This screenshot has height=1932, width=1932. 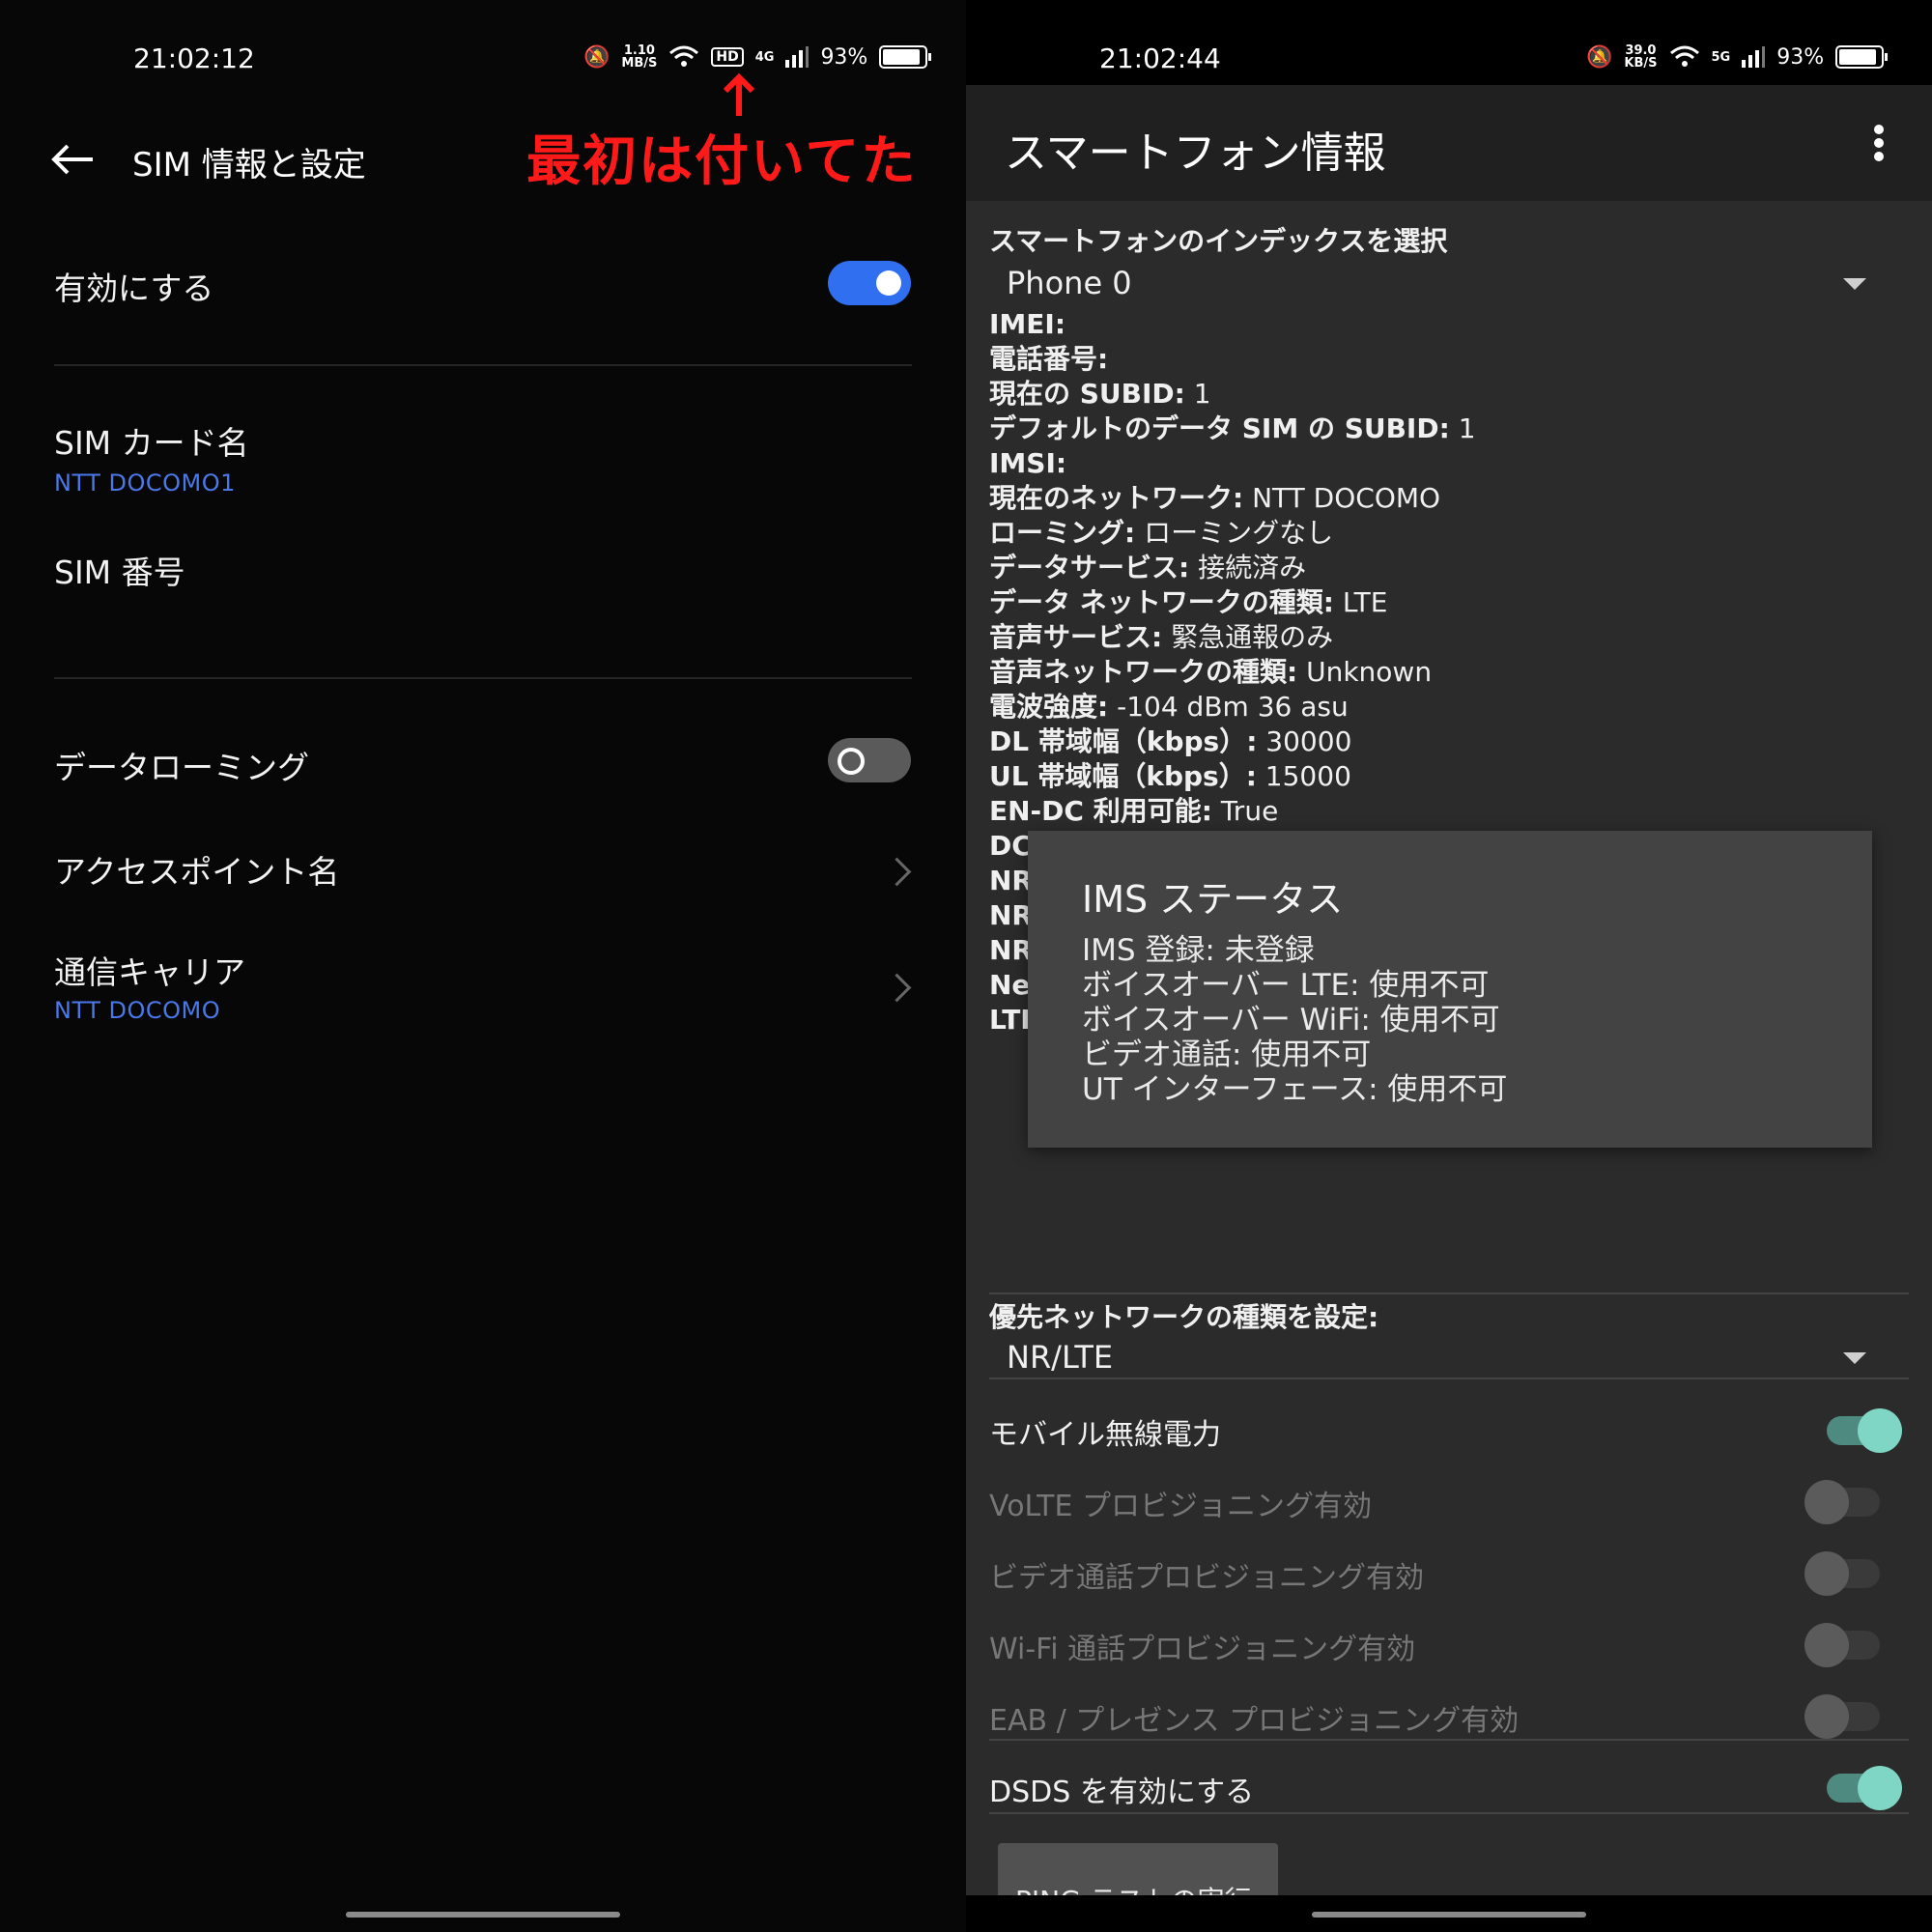 I want to click on info-row: IMEI:, so click(x=1232, y=324).